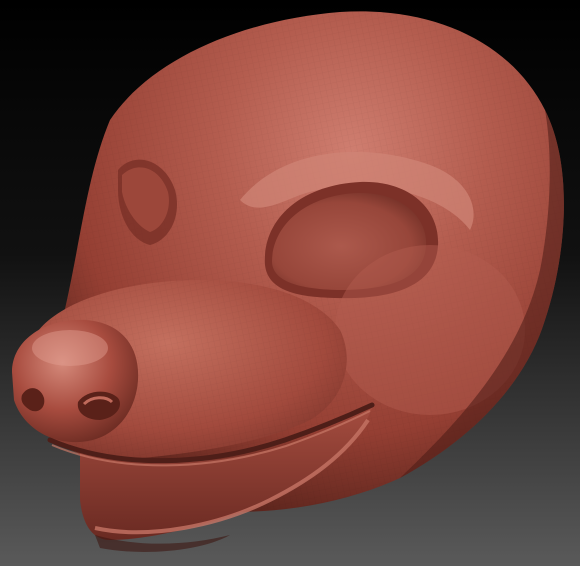  Describe the element at coordinates (70, 348) in the screenshot. I see `nose-highlight` at that location.